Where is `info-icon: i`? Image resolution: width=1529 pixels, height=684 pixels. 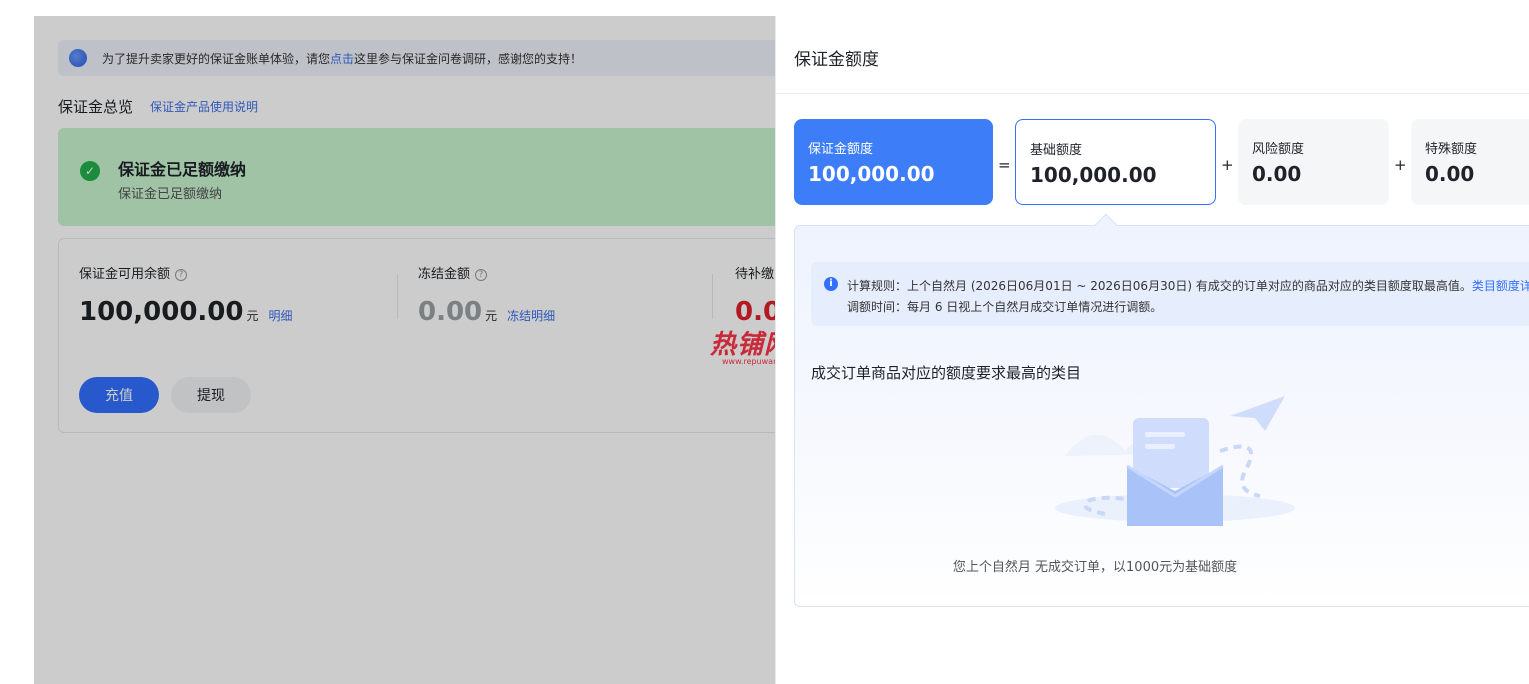 info-icon: i is located at coordinates (831, 284).